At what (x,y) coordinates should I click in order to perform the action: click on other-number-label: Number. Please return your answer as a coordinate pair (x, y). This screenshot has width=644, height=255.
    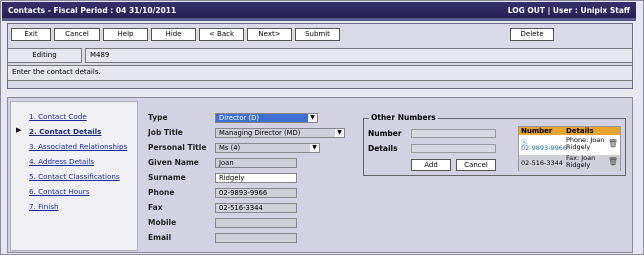
    Looking at the image, I should click on (385, 133).